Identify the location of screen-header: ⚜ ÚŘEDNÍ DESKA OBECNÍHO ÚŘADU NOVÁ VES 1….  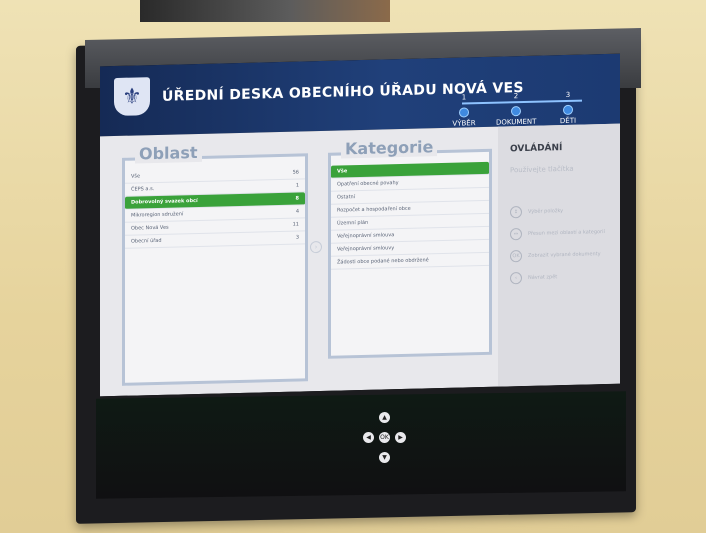
(360, 95).